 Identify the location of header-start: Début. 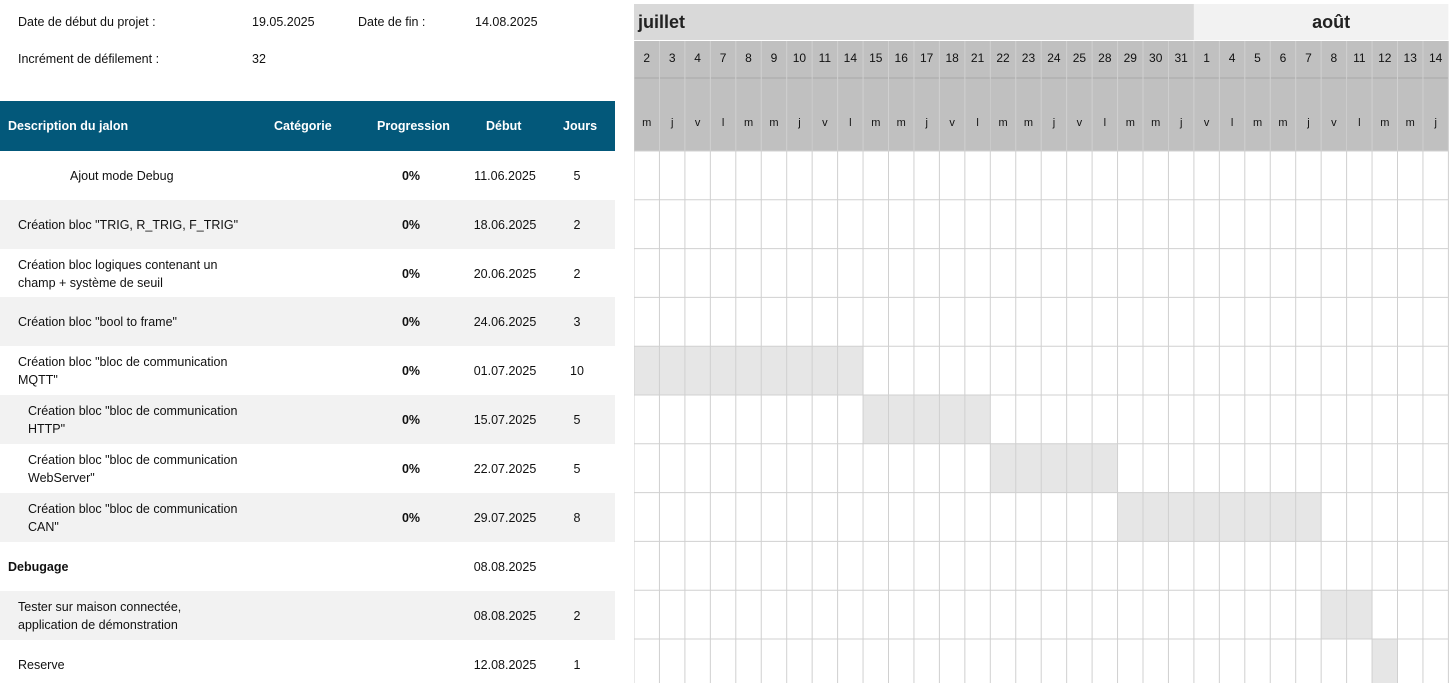
(503, 126).